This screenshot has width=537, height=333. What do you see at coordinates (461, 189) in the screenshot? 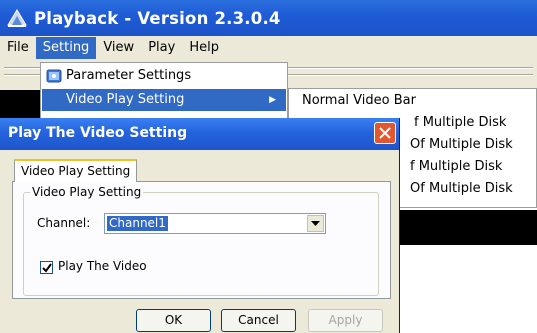
I see `submenu-item-5: Of Multiple Disk` at bounding box center [461, 189].